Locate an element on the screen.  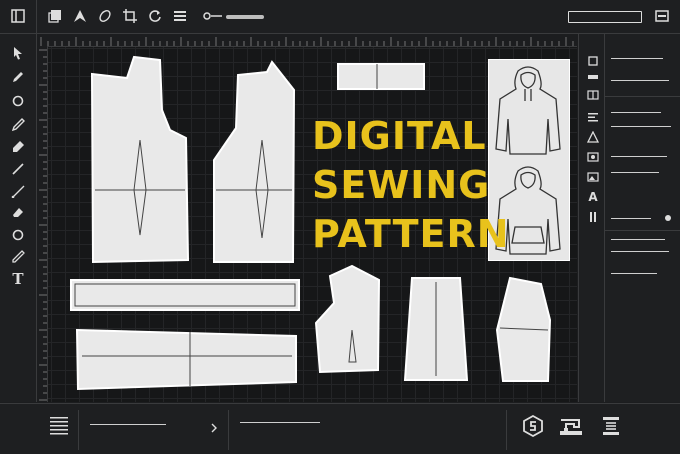
panel-rectangle-icon is located at coordinates (593, 77).